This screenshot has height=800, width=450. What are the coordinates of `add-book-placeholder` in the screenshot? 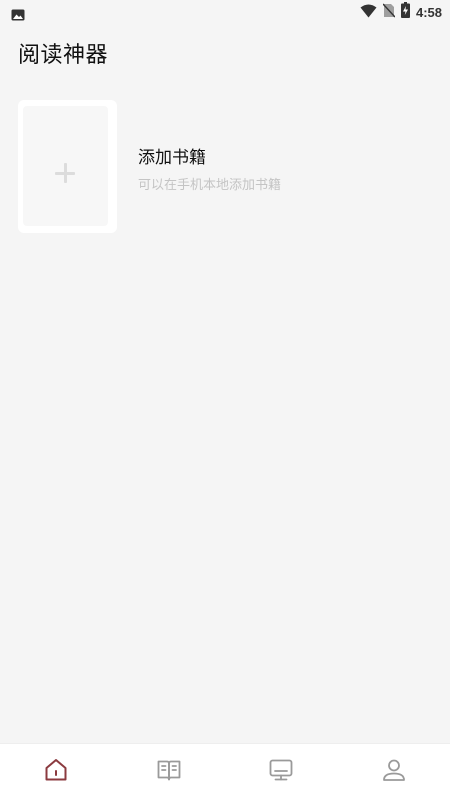 It's located at (65, 166).